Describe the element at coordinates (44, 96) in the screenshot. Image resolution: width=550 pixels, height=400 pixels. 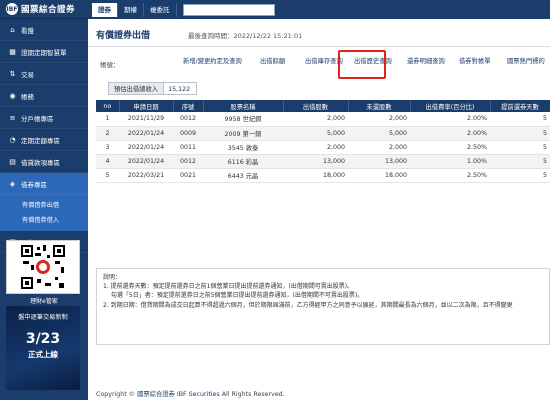
I see `sidebar-item-account: ◉ 帳務` at that location.